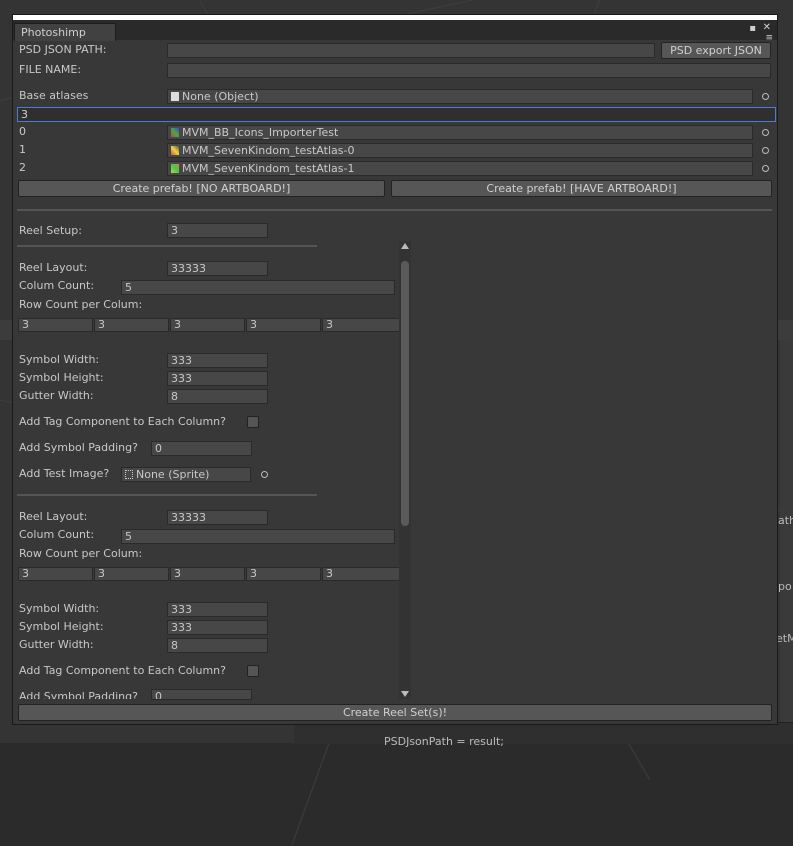 The width and height of the screenshot is (793, 846). I want to click on atlas-item-field: MVM_BB_Icons_ImporterTest, so click(460, 132).